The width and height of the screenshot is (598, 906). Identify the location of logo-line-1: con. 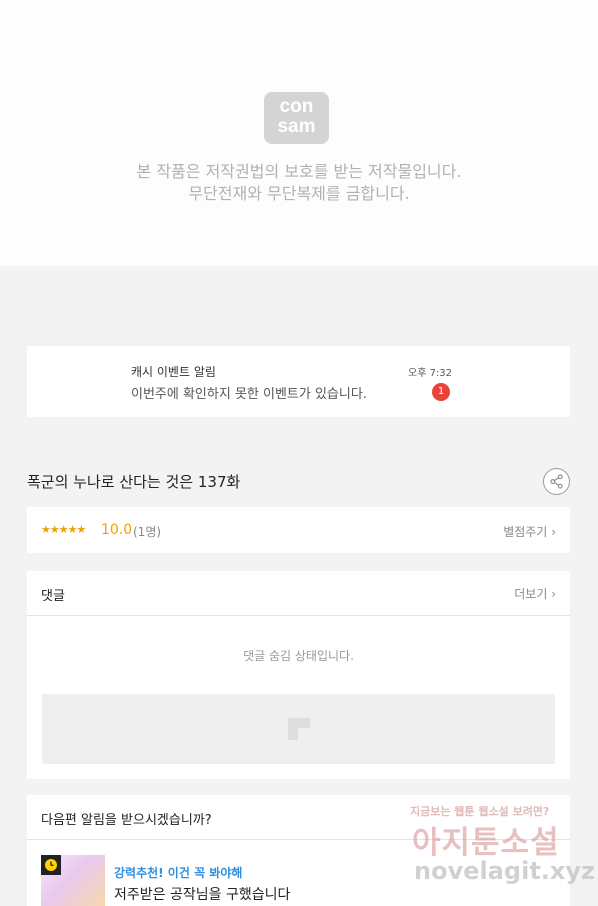
(296, 106).